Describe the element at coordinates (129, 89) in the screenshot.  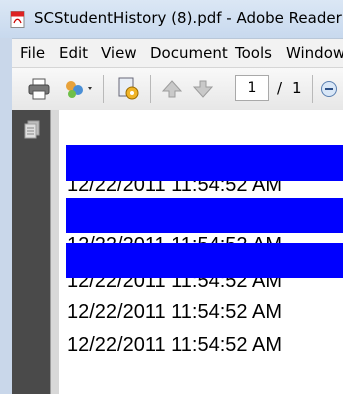
I see `attach-gear-icon` at that location.